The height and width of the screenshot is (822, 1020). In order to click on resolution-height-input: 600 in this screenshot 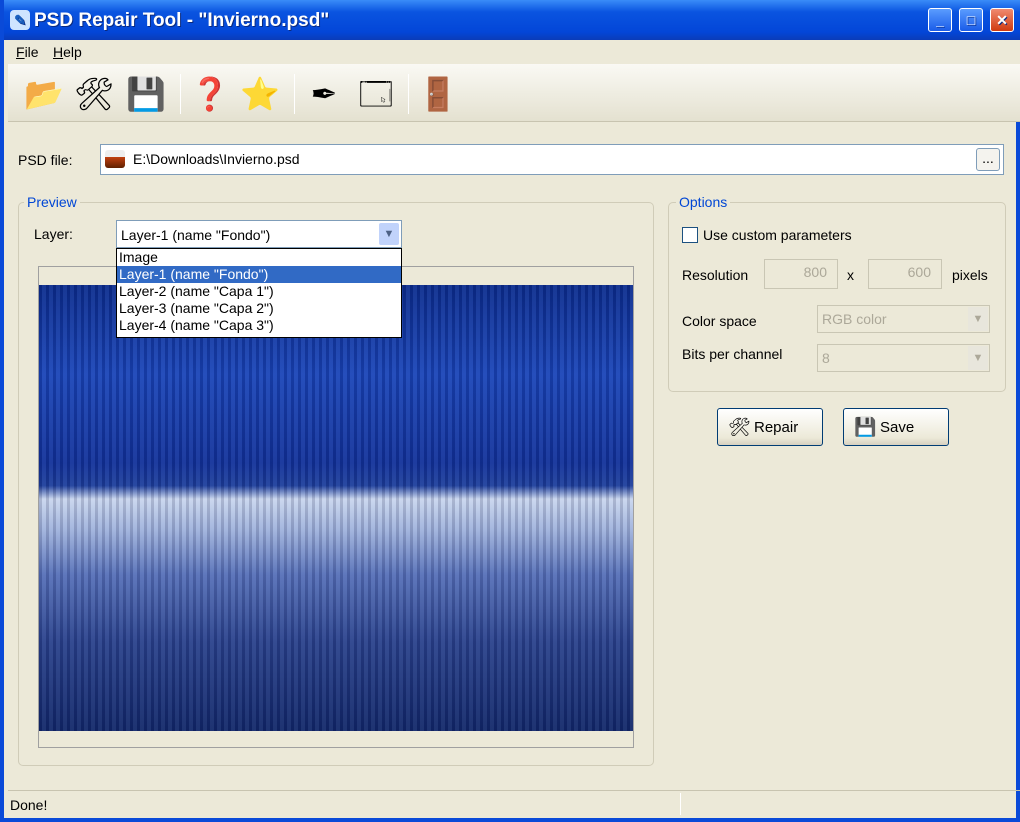, I will do `click(905, 274)`.